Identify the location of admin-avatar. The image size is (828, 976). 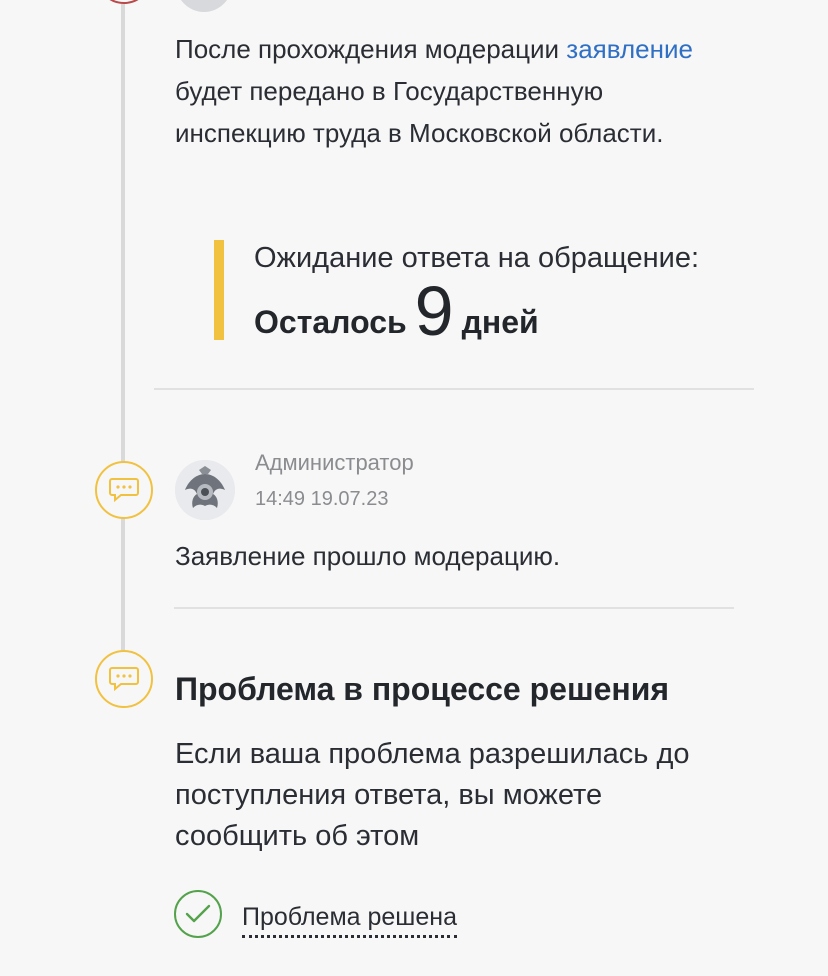
(205, 490).